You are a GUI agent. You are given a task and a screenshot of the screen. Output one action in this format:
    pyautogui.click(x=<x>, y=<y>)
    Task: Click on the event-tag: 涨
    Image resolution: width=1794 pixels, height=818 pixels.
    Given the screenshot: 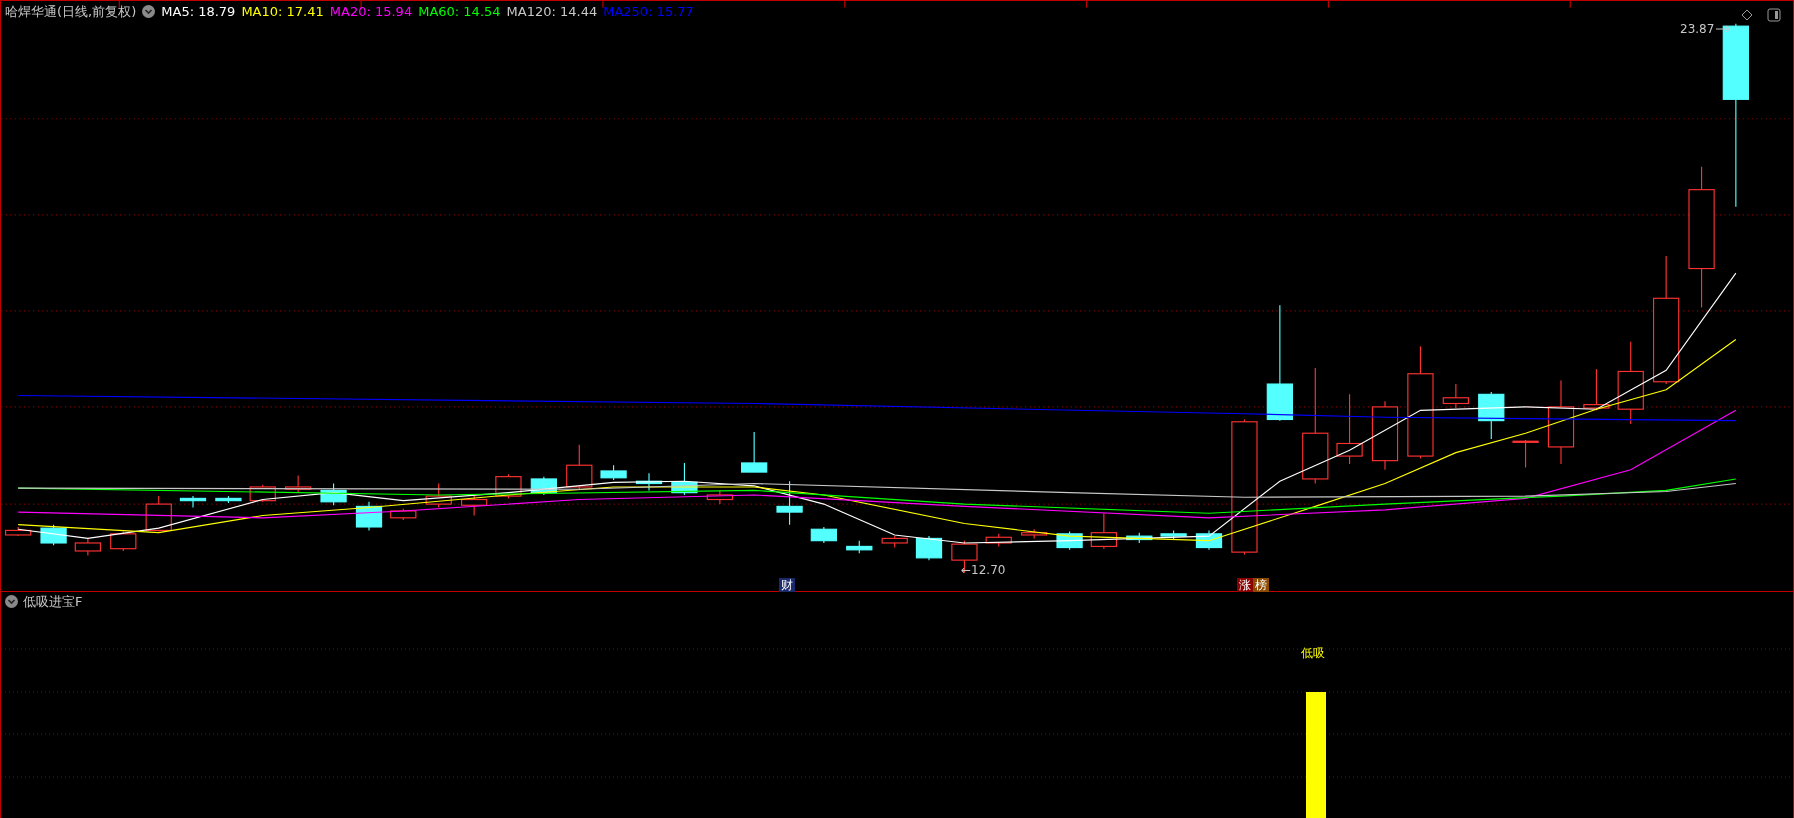 What is the action you would take?
    pyautogui.click(x=1245, y=585)
    